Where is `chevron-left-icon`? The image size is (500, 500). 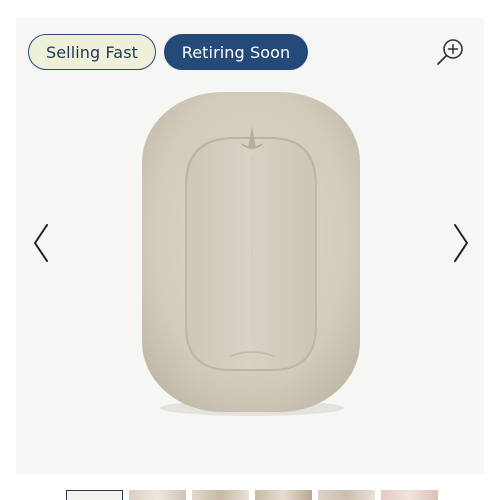 chevron-left-icon is located at coordinates (41, 243).